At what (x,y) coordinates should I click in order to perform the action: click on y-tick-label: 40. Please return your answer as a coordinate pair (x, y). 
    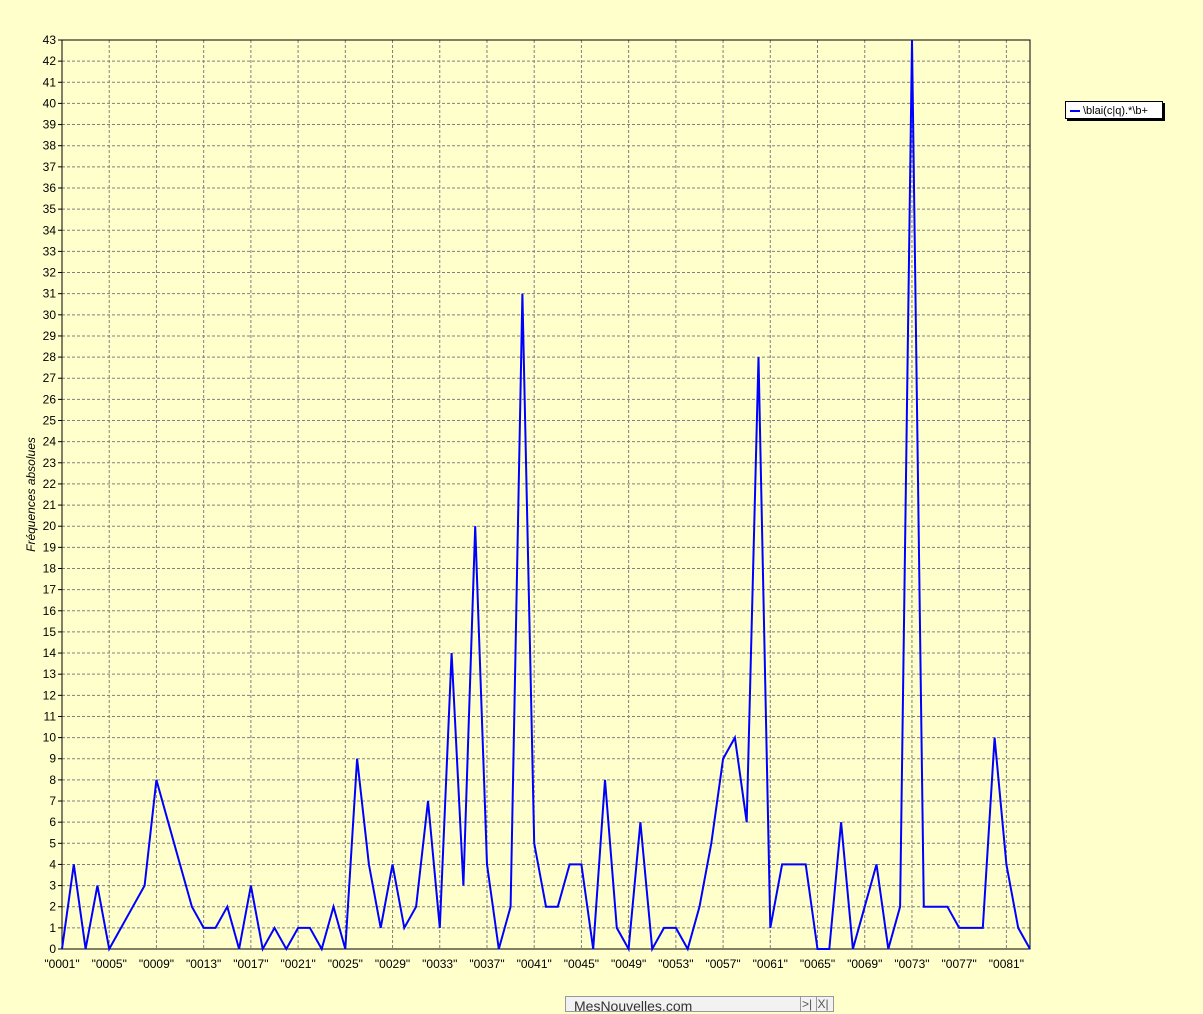
    Looking at the image, I should click on (50, 103).